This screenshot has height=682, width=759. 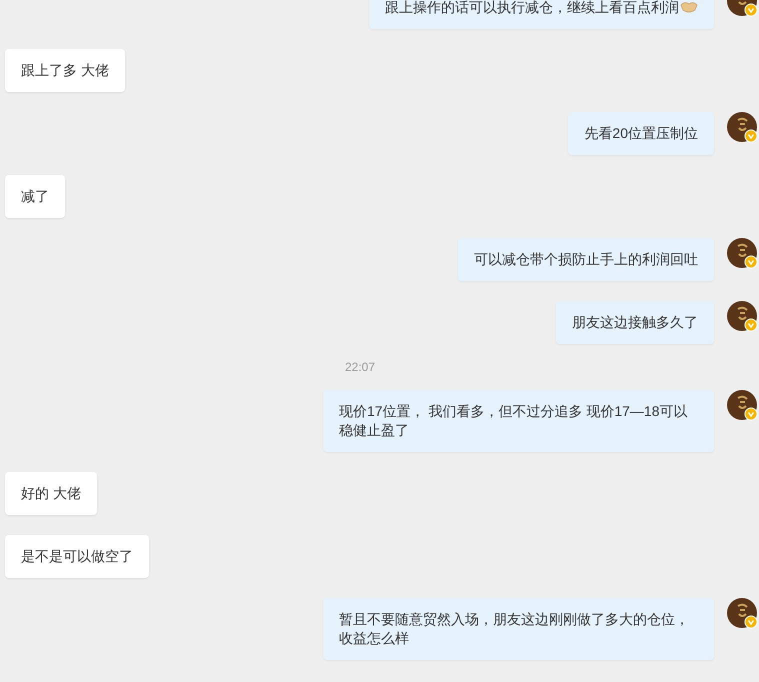 What do you see at coordinates (513, 420) in the screenshot?
I see `message-text: 现价17位置， 我们看多，但不过分追多 现价17—18可以稳健止盈了` at bounding box center [513, 420].